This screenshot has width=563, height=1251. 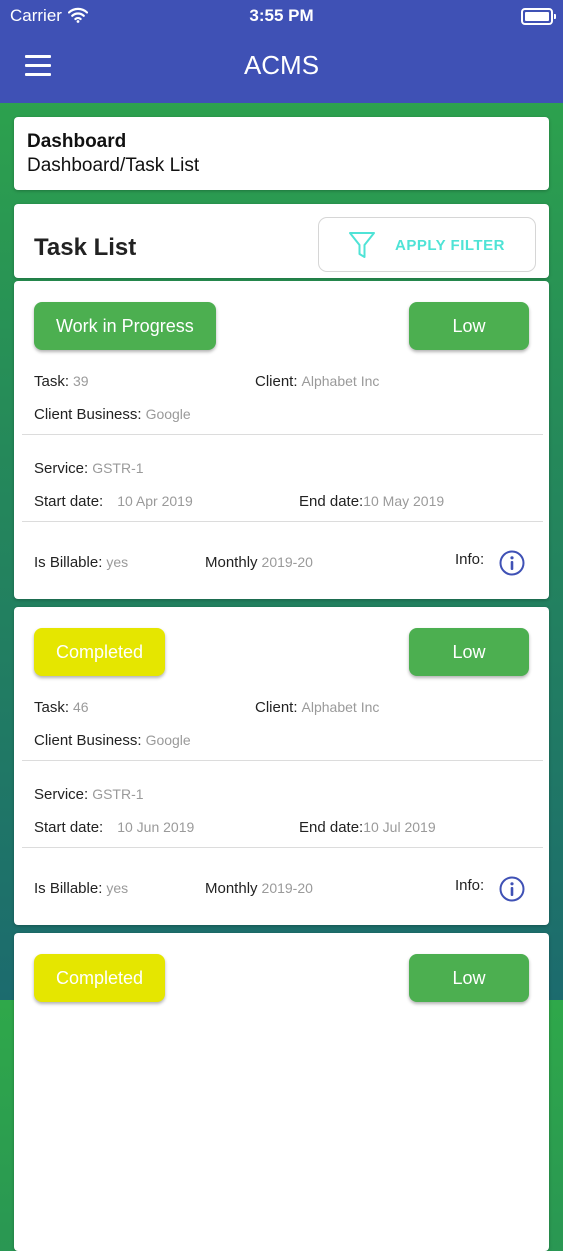 I want to click on start-date-field: Start date: 10 Apr 2019, so click(x=113, y=501).